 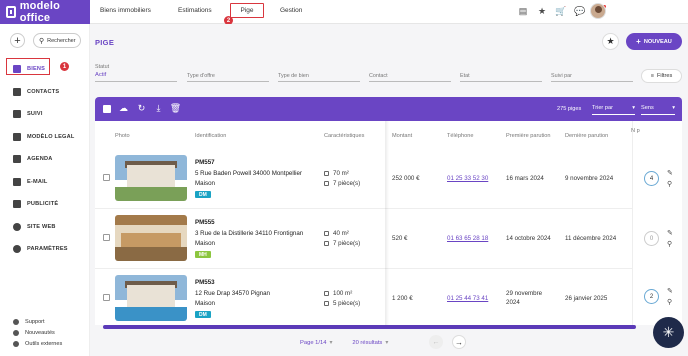 What do you see at coordinates (602, 108) in the screenshot?
I see `sort-by-label: Trier par` at bounding box center [602, 108].